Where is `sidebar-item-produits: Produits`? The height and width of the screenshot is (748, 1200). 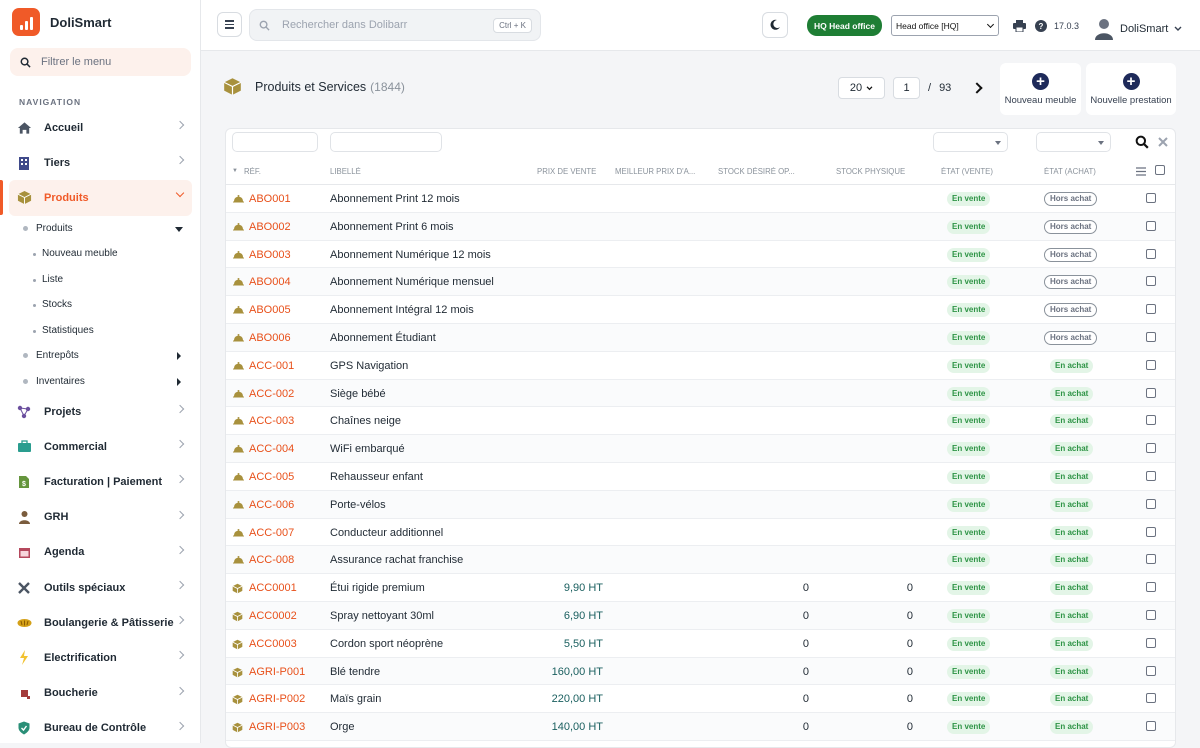 sidebar-item-produits: Produits is located at coordinates (96, 198).